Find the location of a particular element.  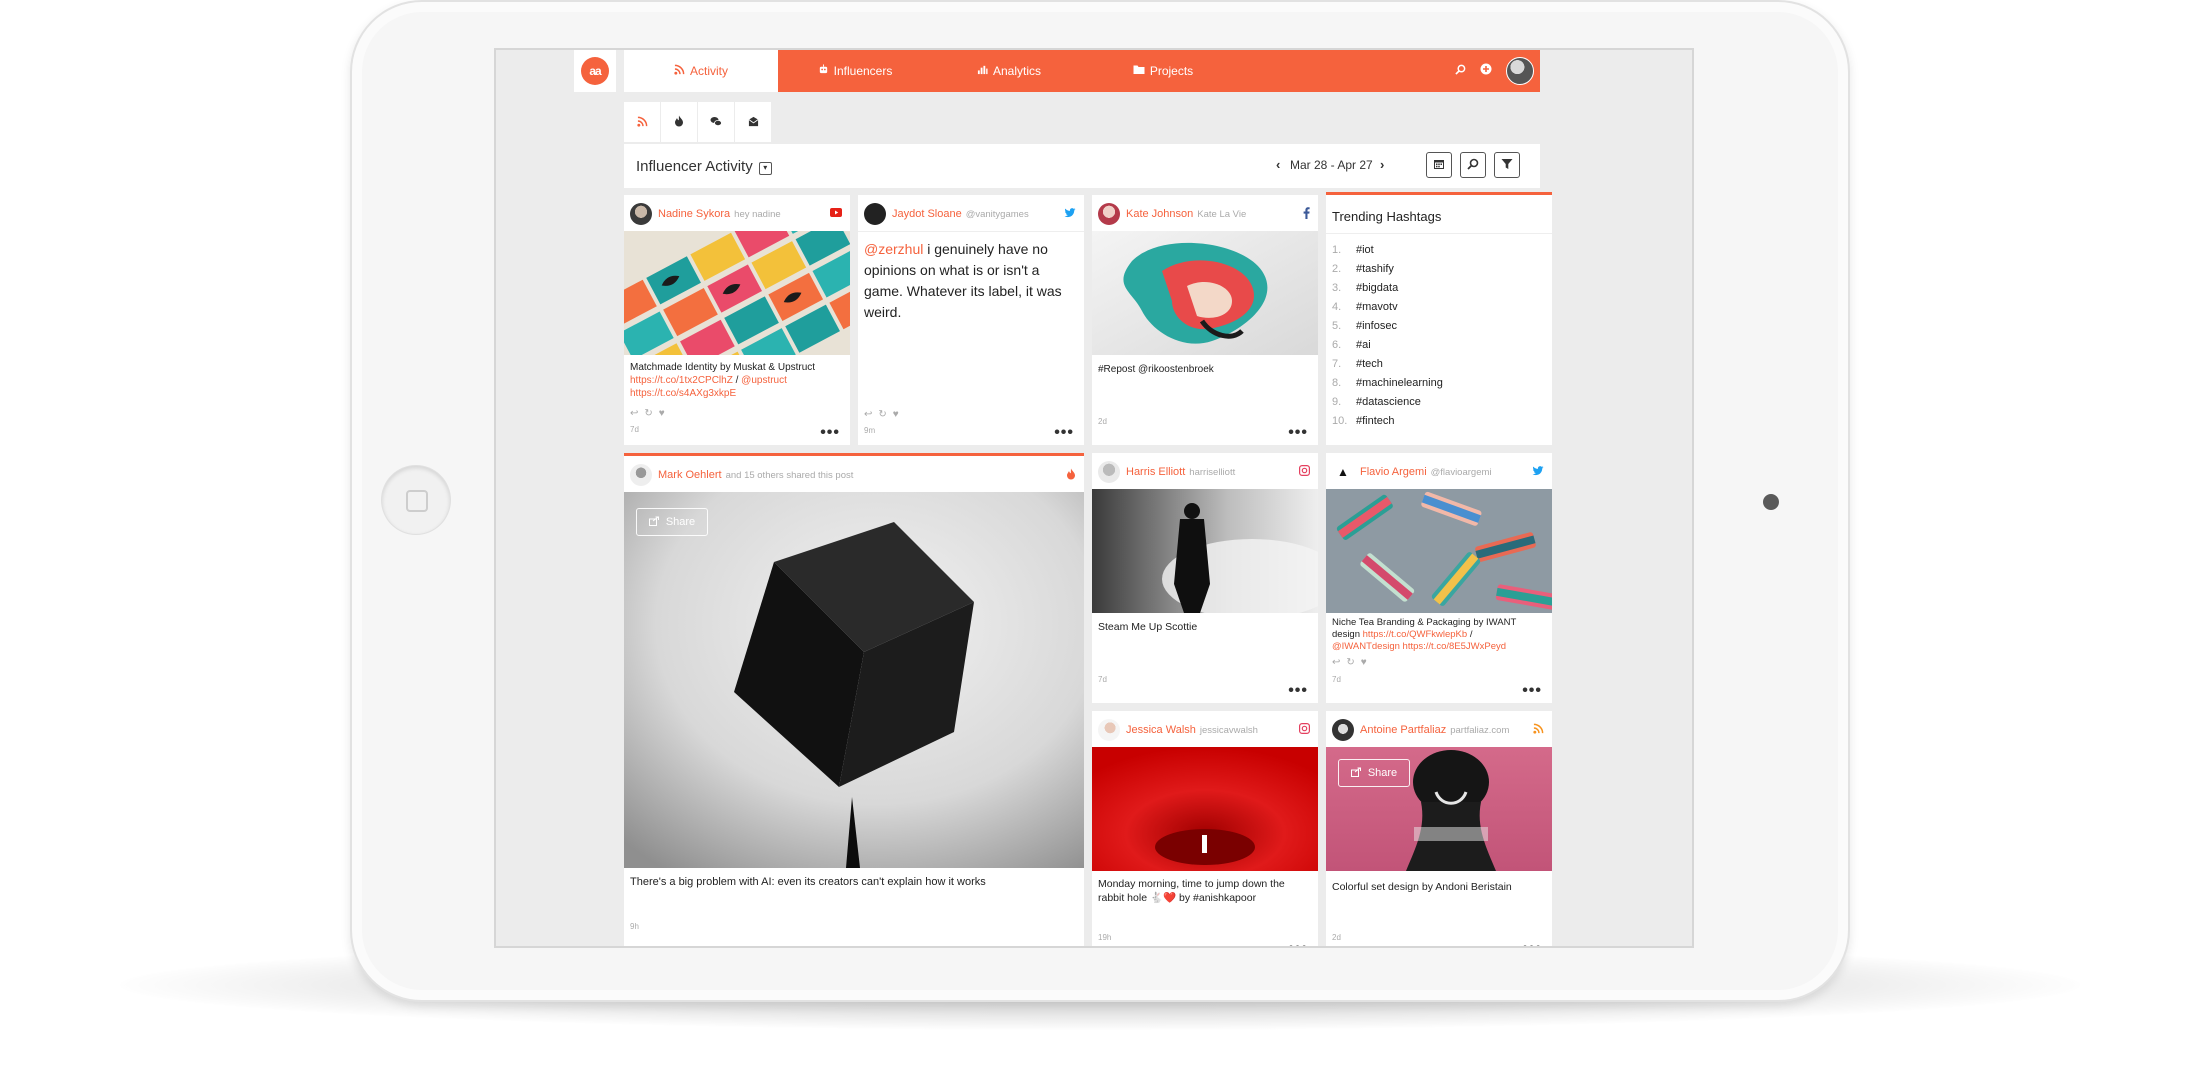

tab-projects: Projects is located at coordinates (1163, 71).